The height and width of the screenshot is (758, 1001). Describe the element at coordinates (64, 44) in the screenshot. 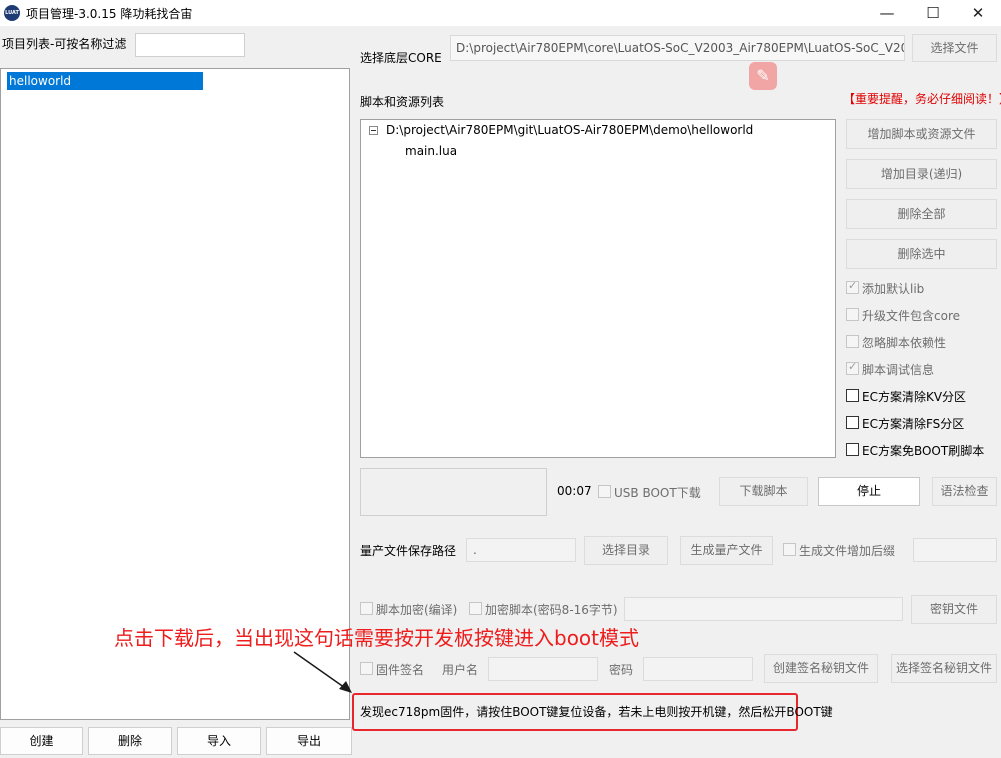

I see `project-filter-label: 项目列表-可按名称过滤` at that location.